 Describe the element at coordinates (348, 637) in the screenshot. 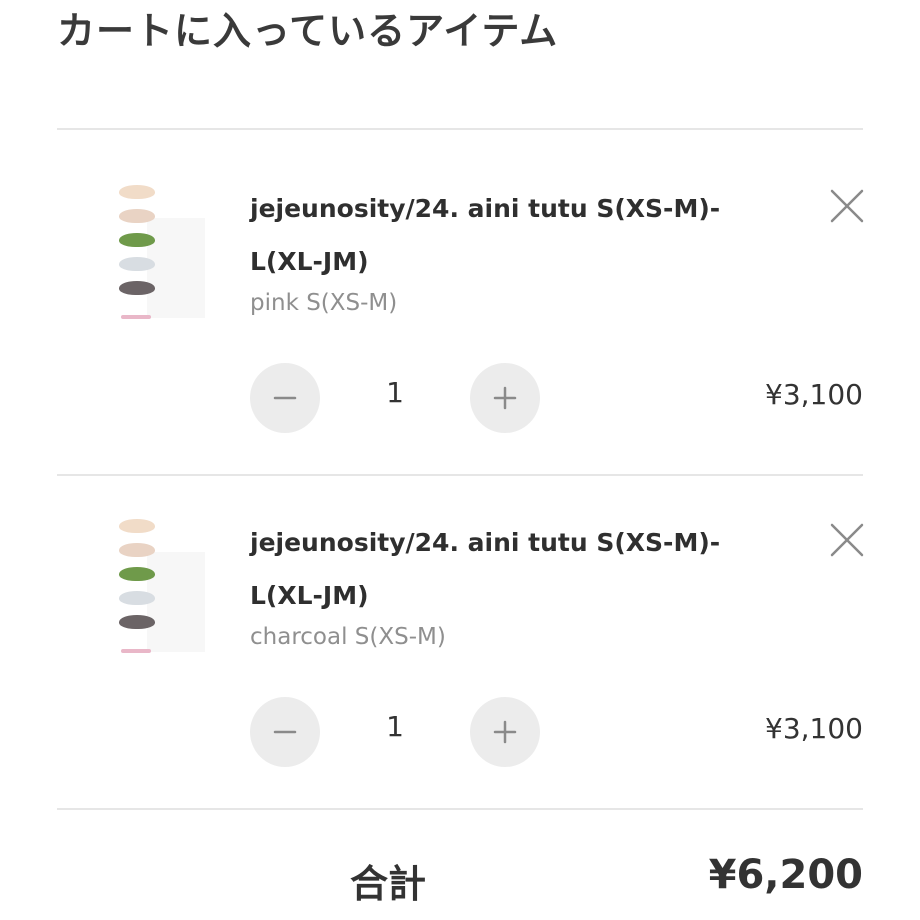

I see `product-variant: charcoal S(XS-M)` at that location.